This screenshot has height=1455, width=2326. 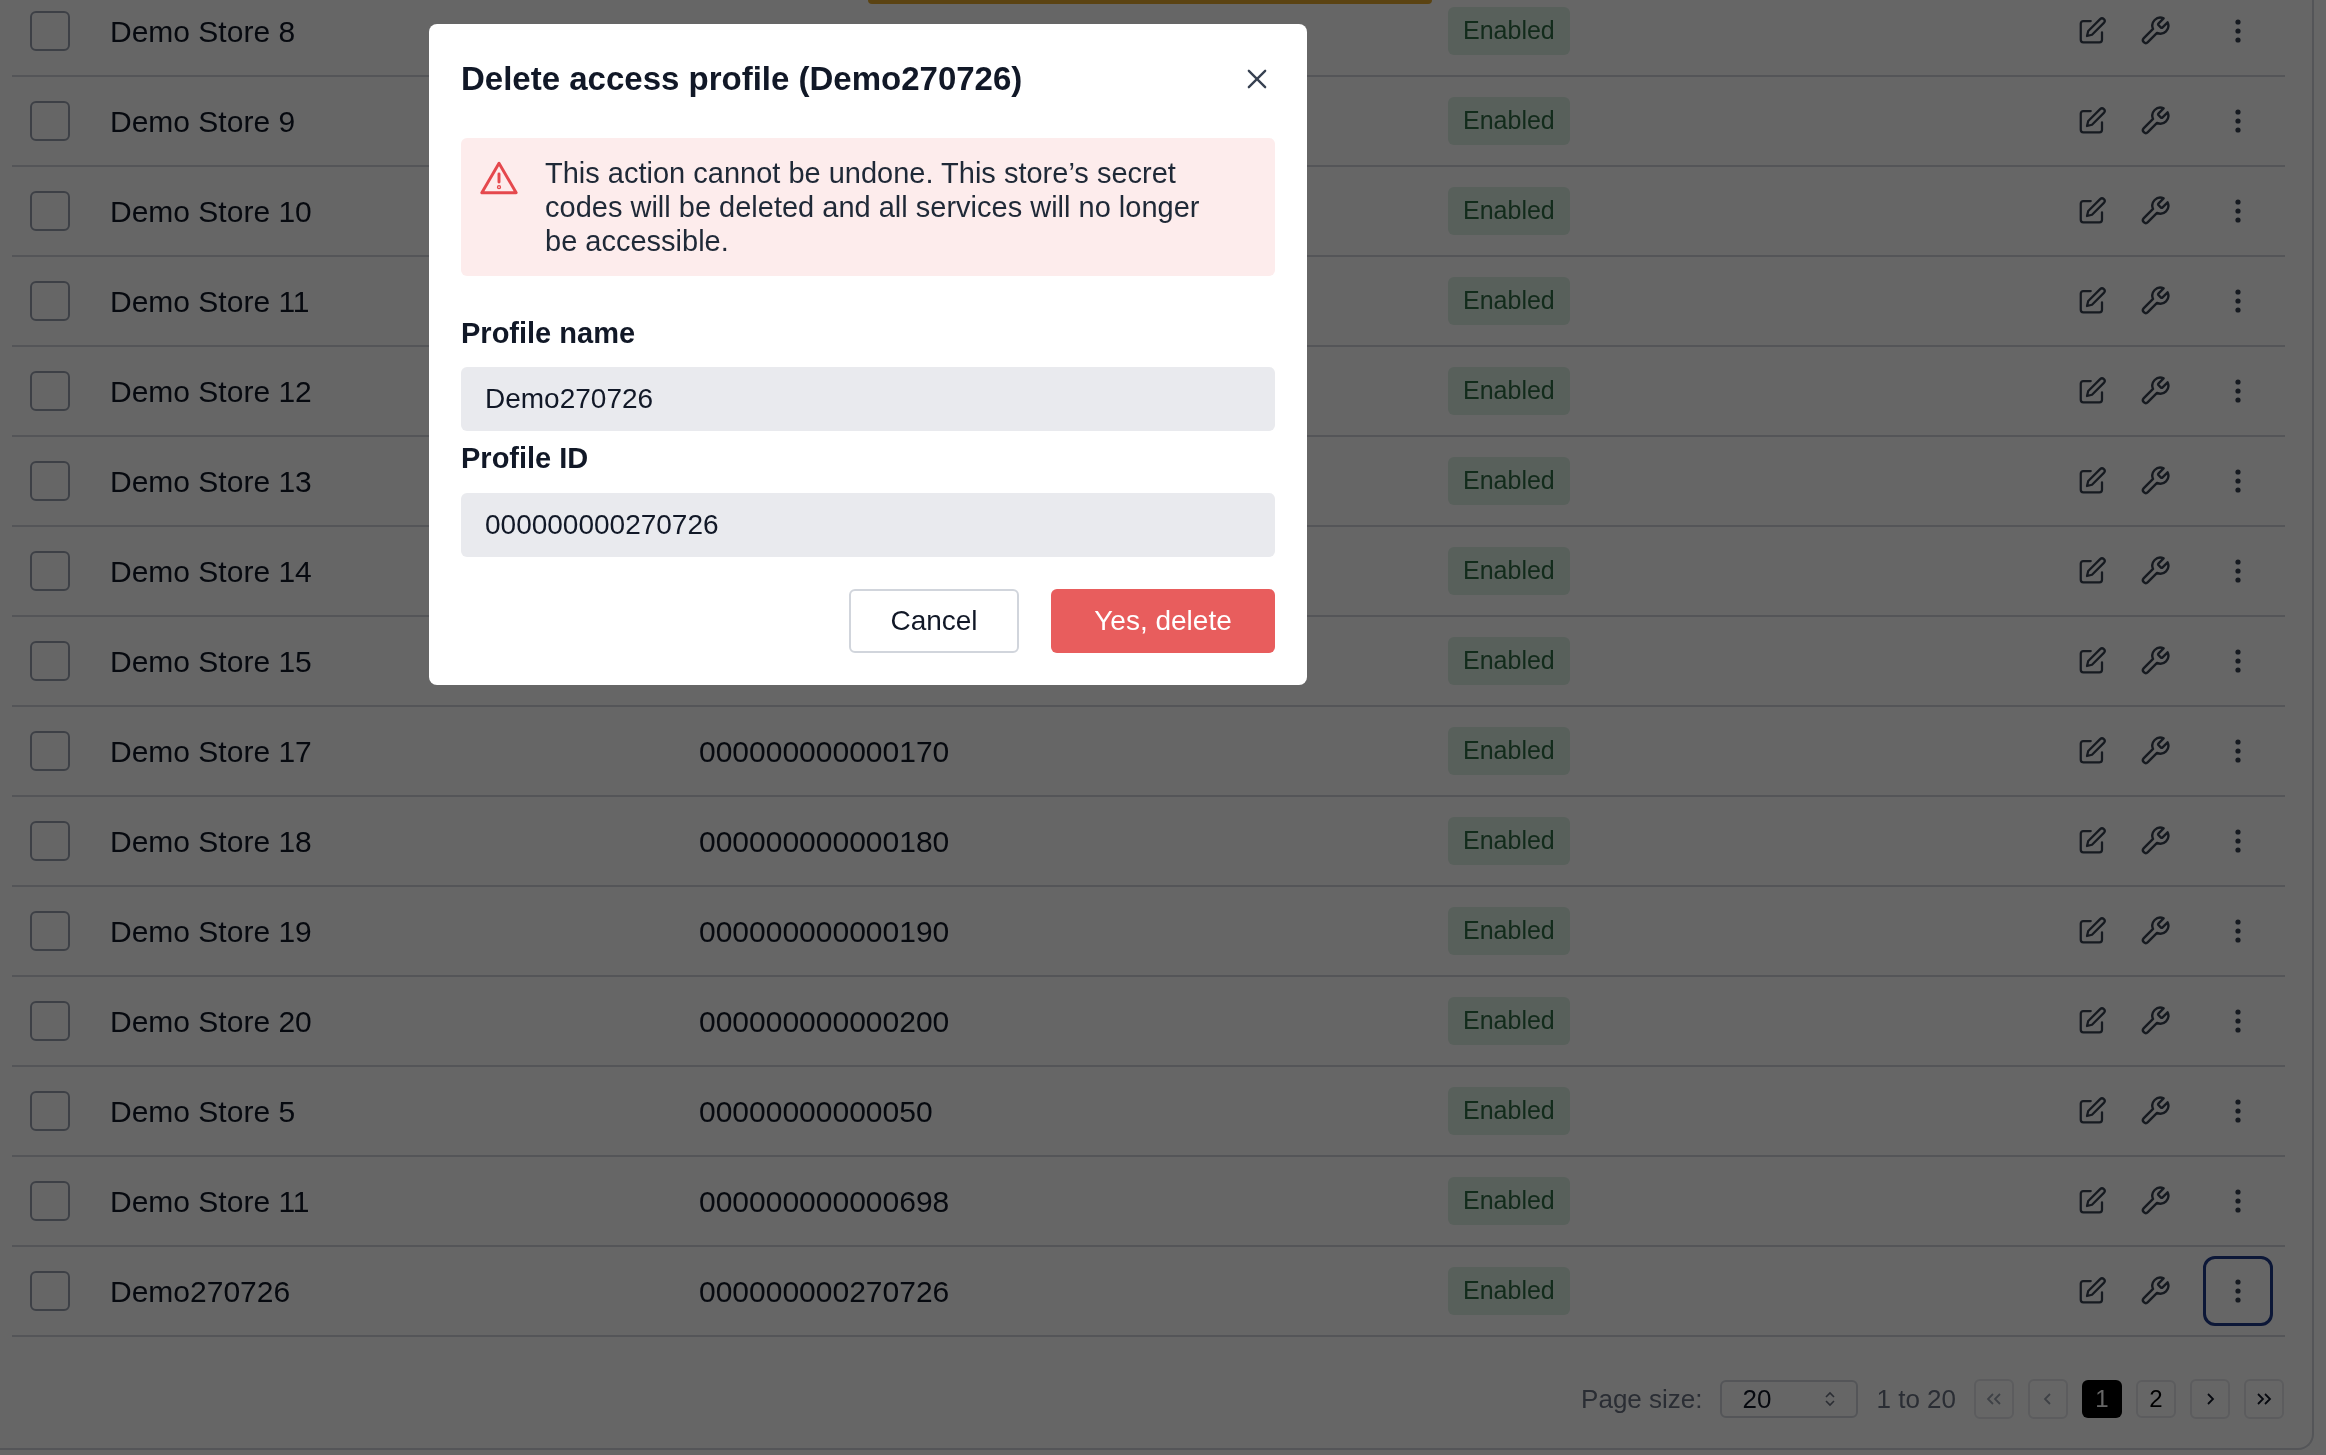 I want to click on profile-id: 00000000000050, so click(x=816, y=1111).